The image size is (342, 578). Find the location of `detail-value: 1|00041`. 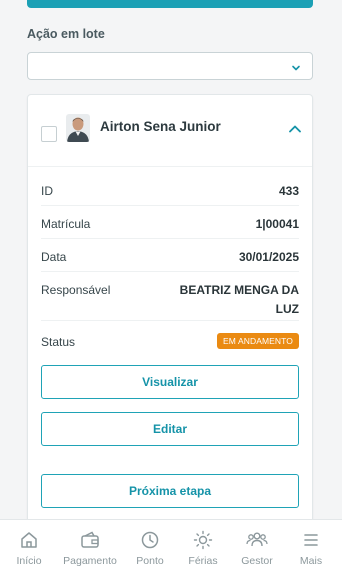

detail-value: 1|00041 is located at coordinates (277, 224).